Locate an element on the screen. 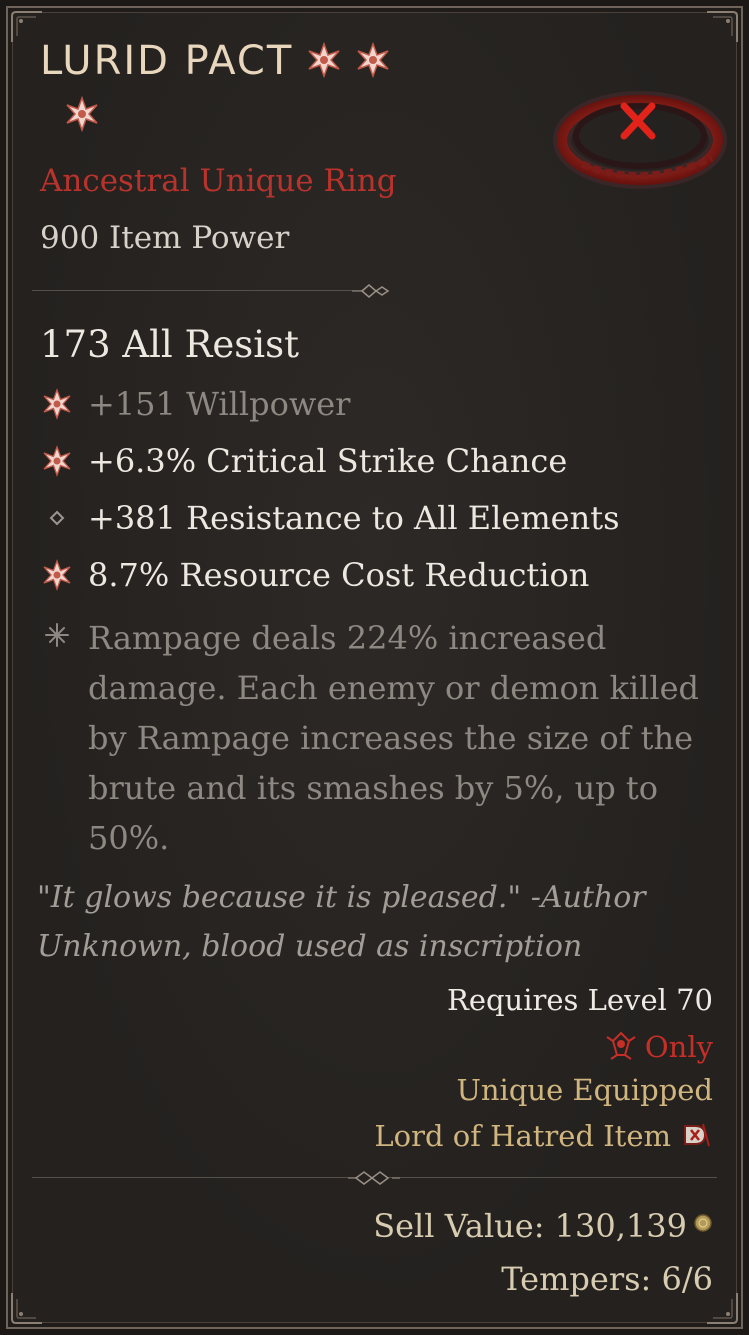 Image resolution: width=749 pixels, height=1335 pixels. lurid-pact-ring-icon is located at coordinates (639, 135).